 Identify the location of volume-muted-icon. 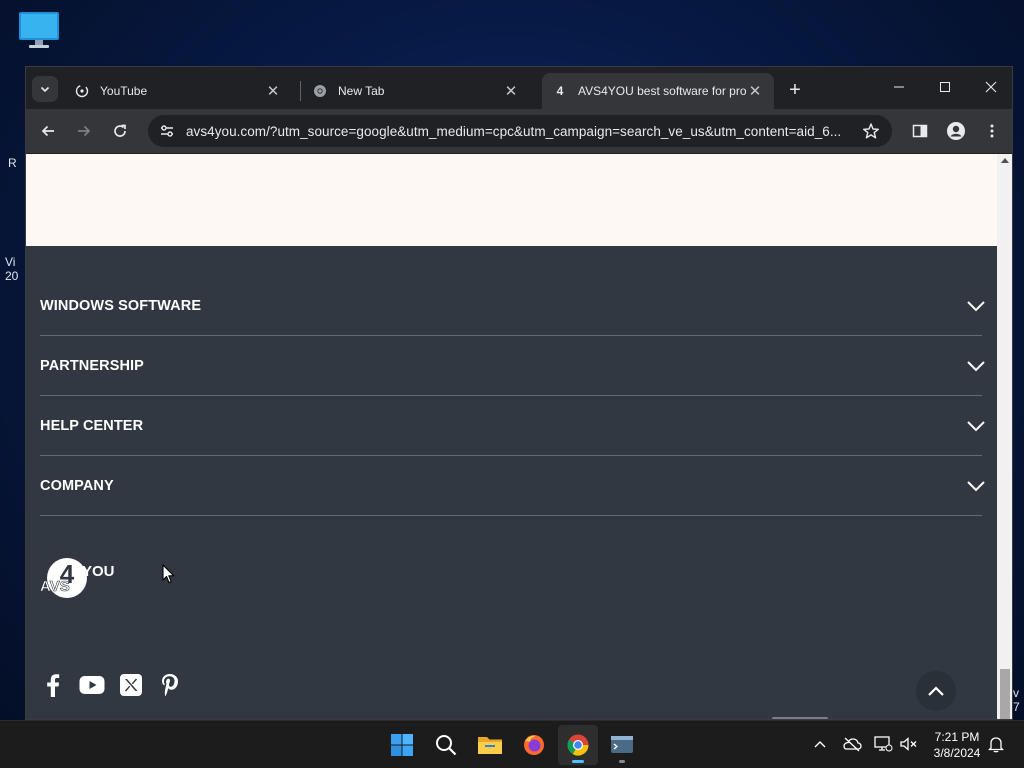
(909, 744).